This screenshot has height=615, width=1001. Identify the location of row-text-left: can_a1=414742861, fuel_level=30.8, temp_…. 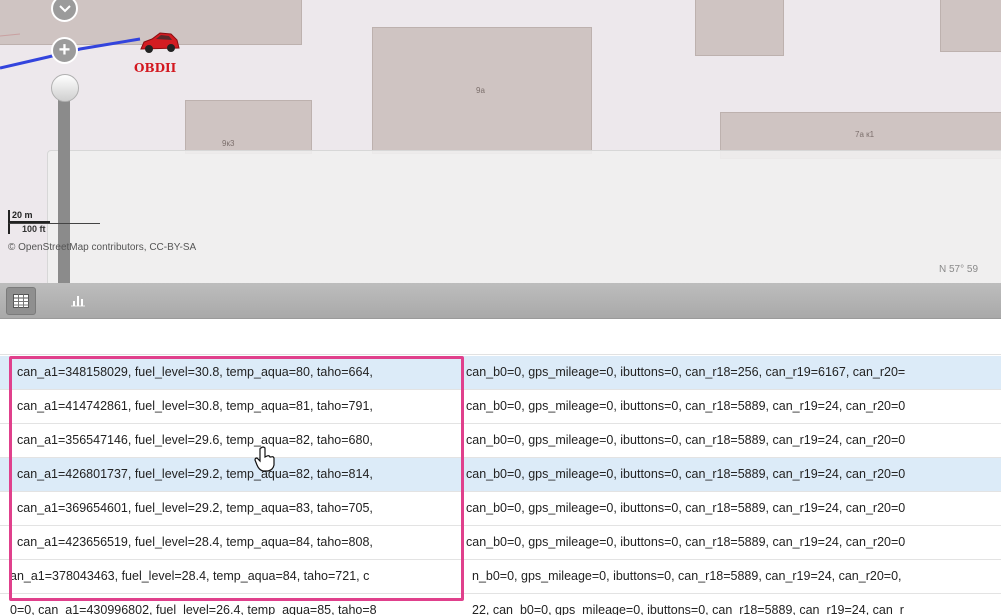
(195, 406).